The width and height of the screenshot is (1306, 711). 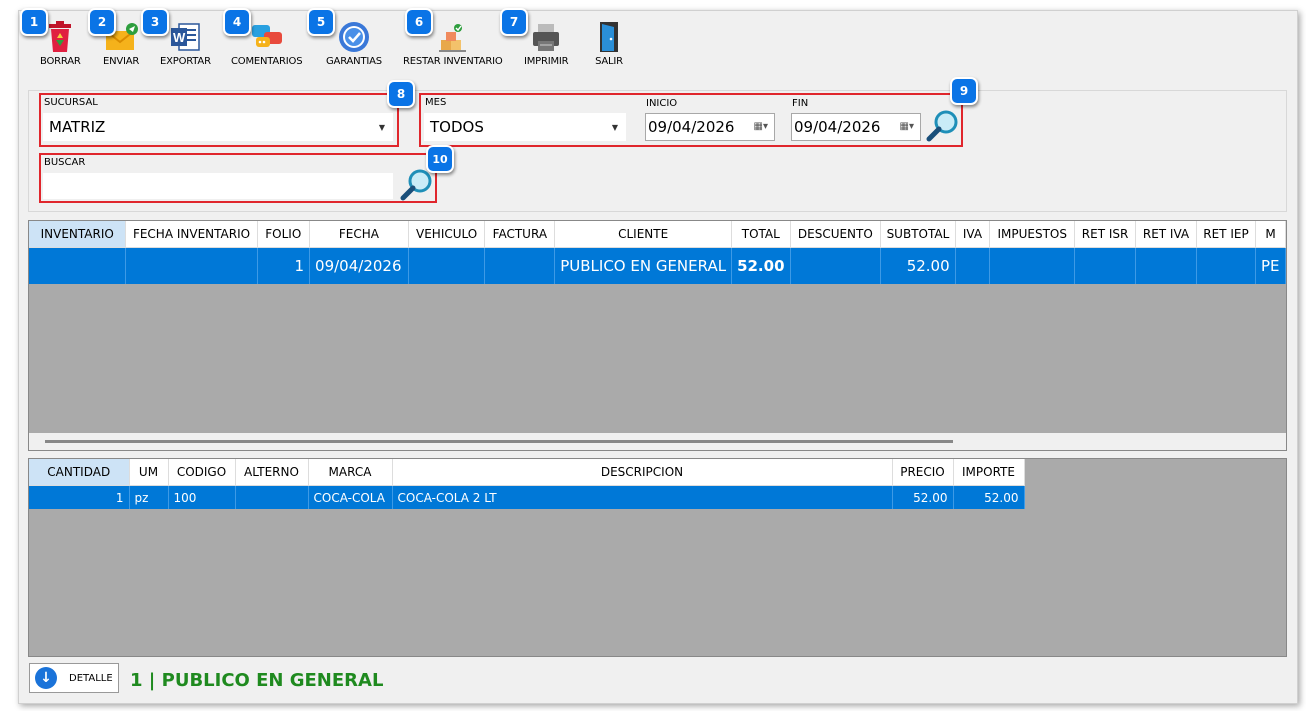 I want to click on column-header-precio: PRECIO, so click(x=923, y=472).